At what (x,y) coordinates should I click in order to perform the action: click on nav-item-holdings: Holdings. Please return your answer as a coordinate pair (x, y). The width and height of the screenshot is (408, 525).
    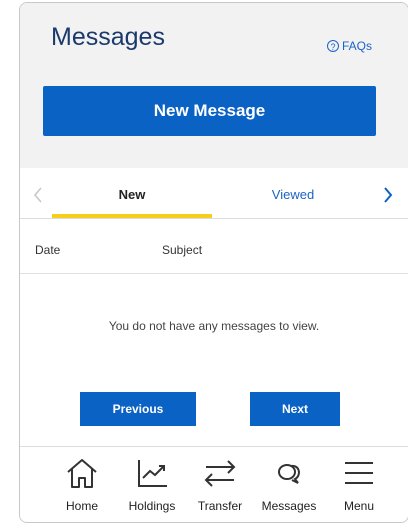
    Looking at the image, I should click on (152, 483).